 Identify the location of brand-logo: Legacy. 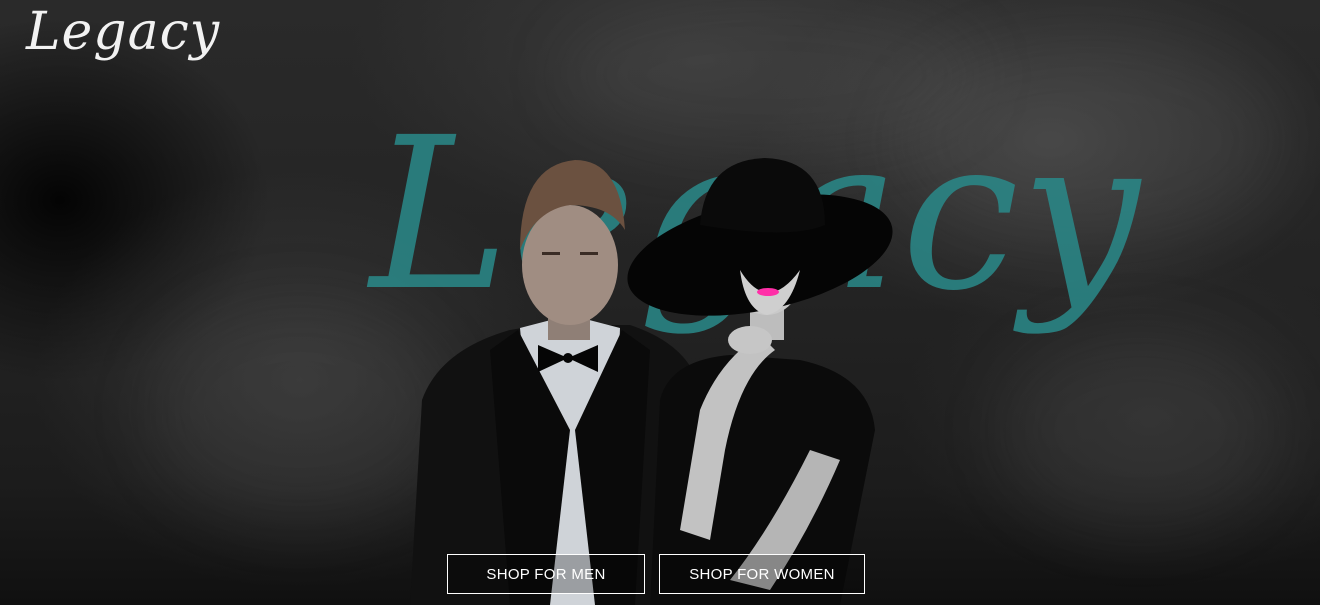
(123, 32).